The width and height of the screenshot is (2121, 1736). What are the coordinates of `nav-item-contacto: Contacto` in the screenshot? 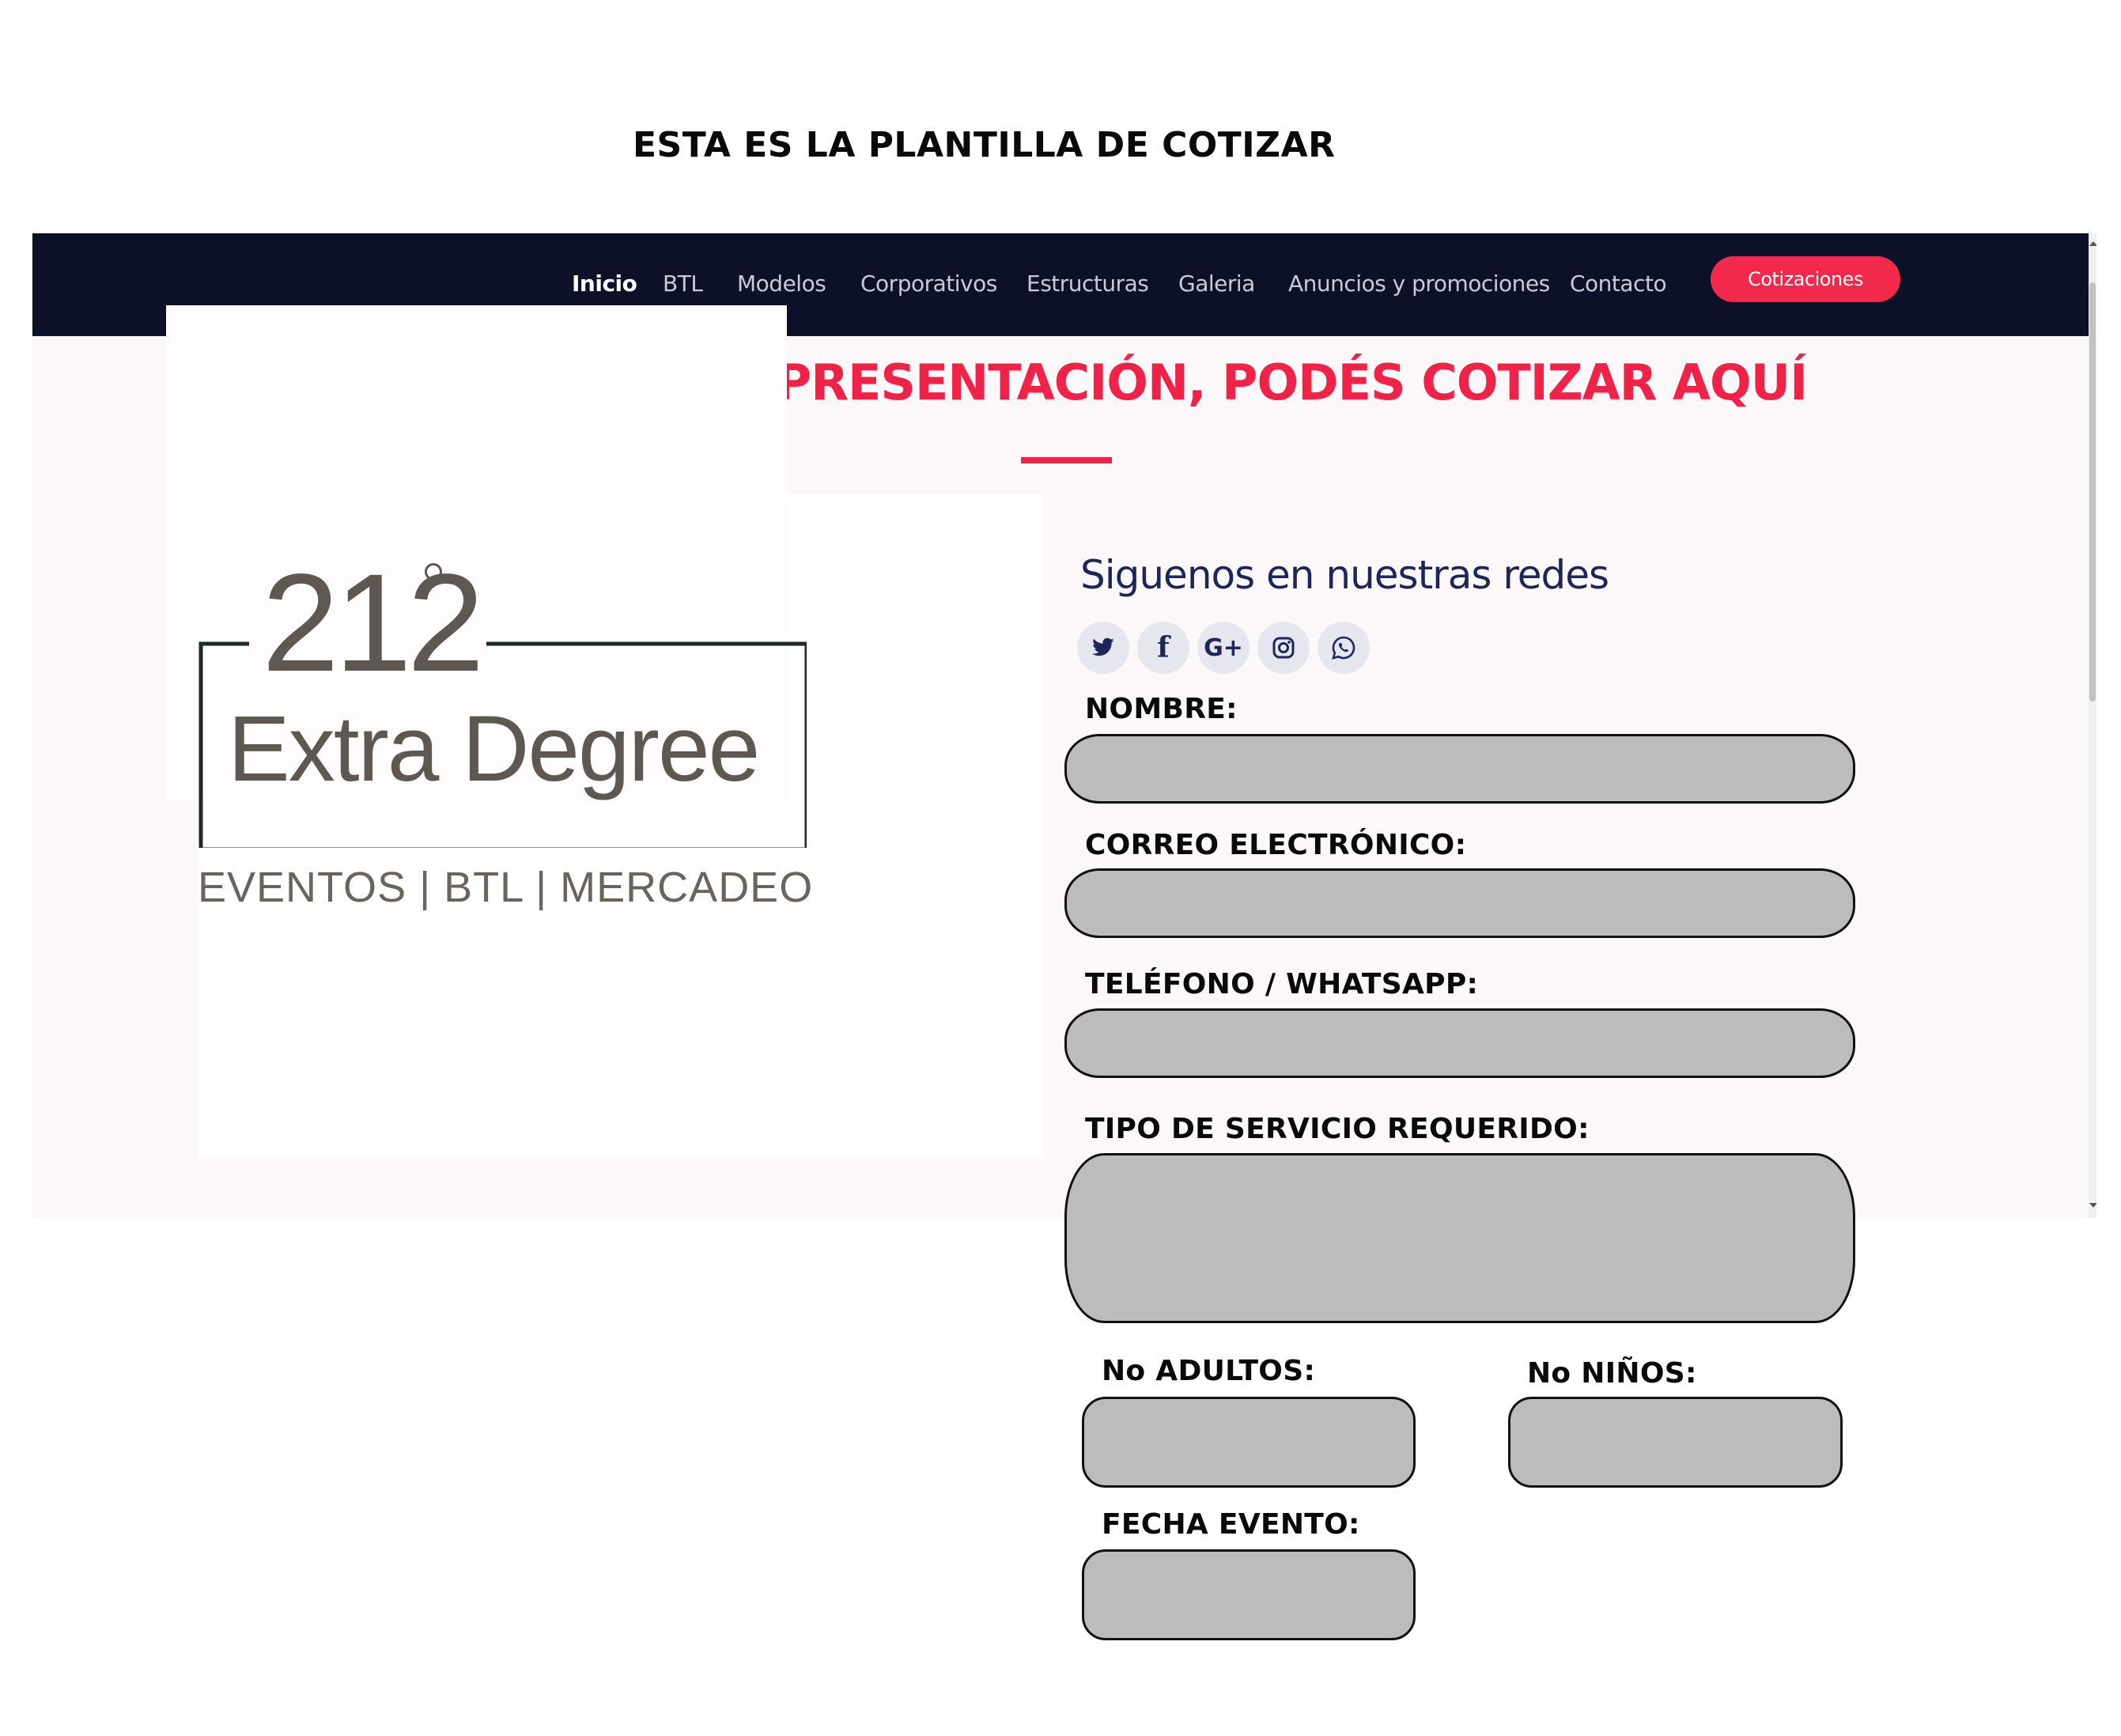 It's located at (1618, 284).